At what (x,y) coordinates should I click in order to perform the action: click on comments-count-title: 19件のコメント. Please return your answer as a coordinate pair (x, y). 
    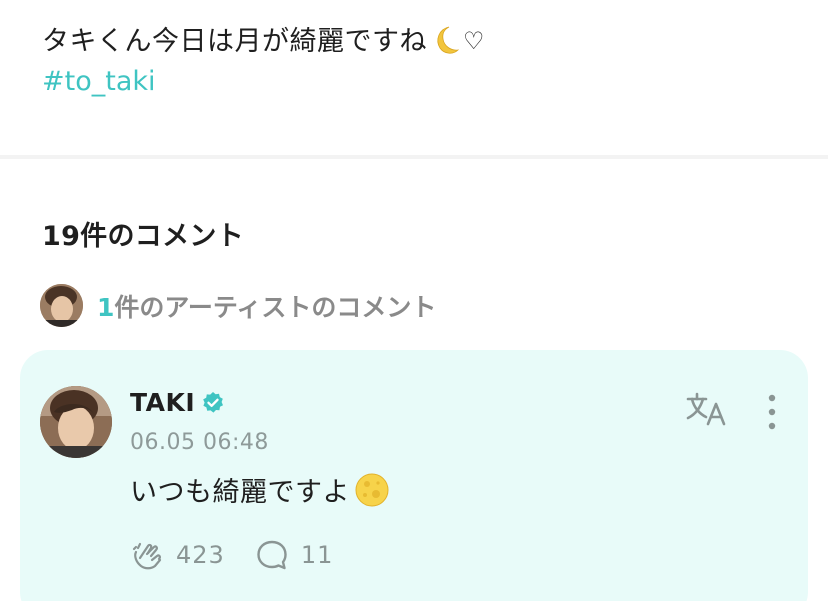
    Looking at the image, I should click on (143, 236).